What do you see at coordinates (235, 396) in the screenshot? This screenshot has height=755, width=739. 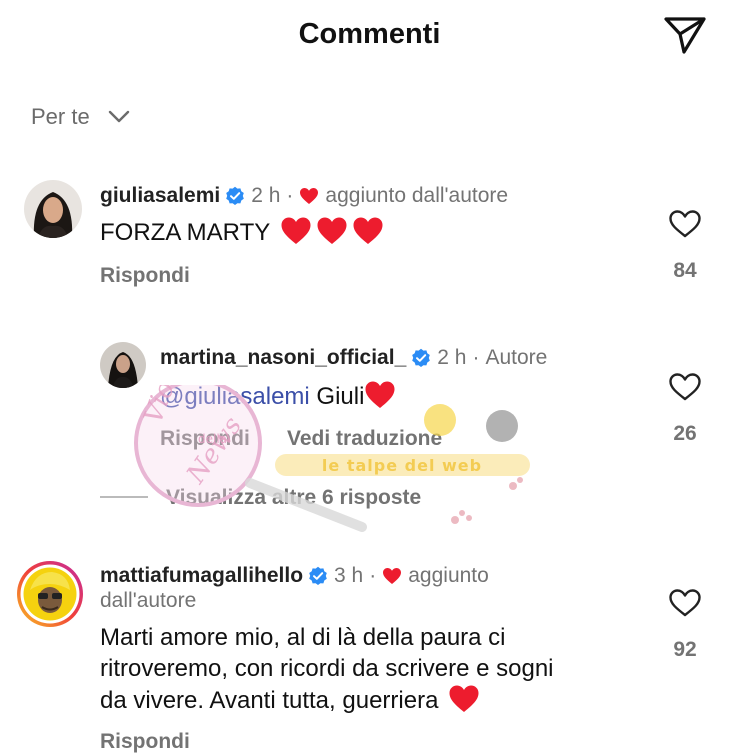 I see `mention-link: @giuliasalemi` at bounding box center [235, 396].